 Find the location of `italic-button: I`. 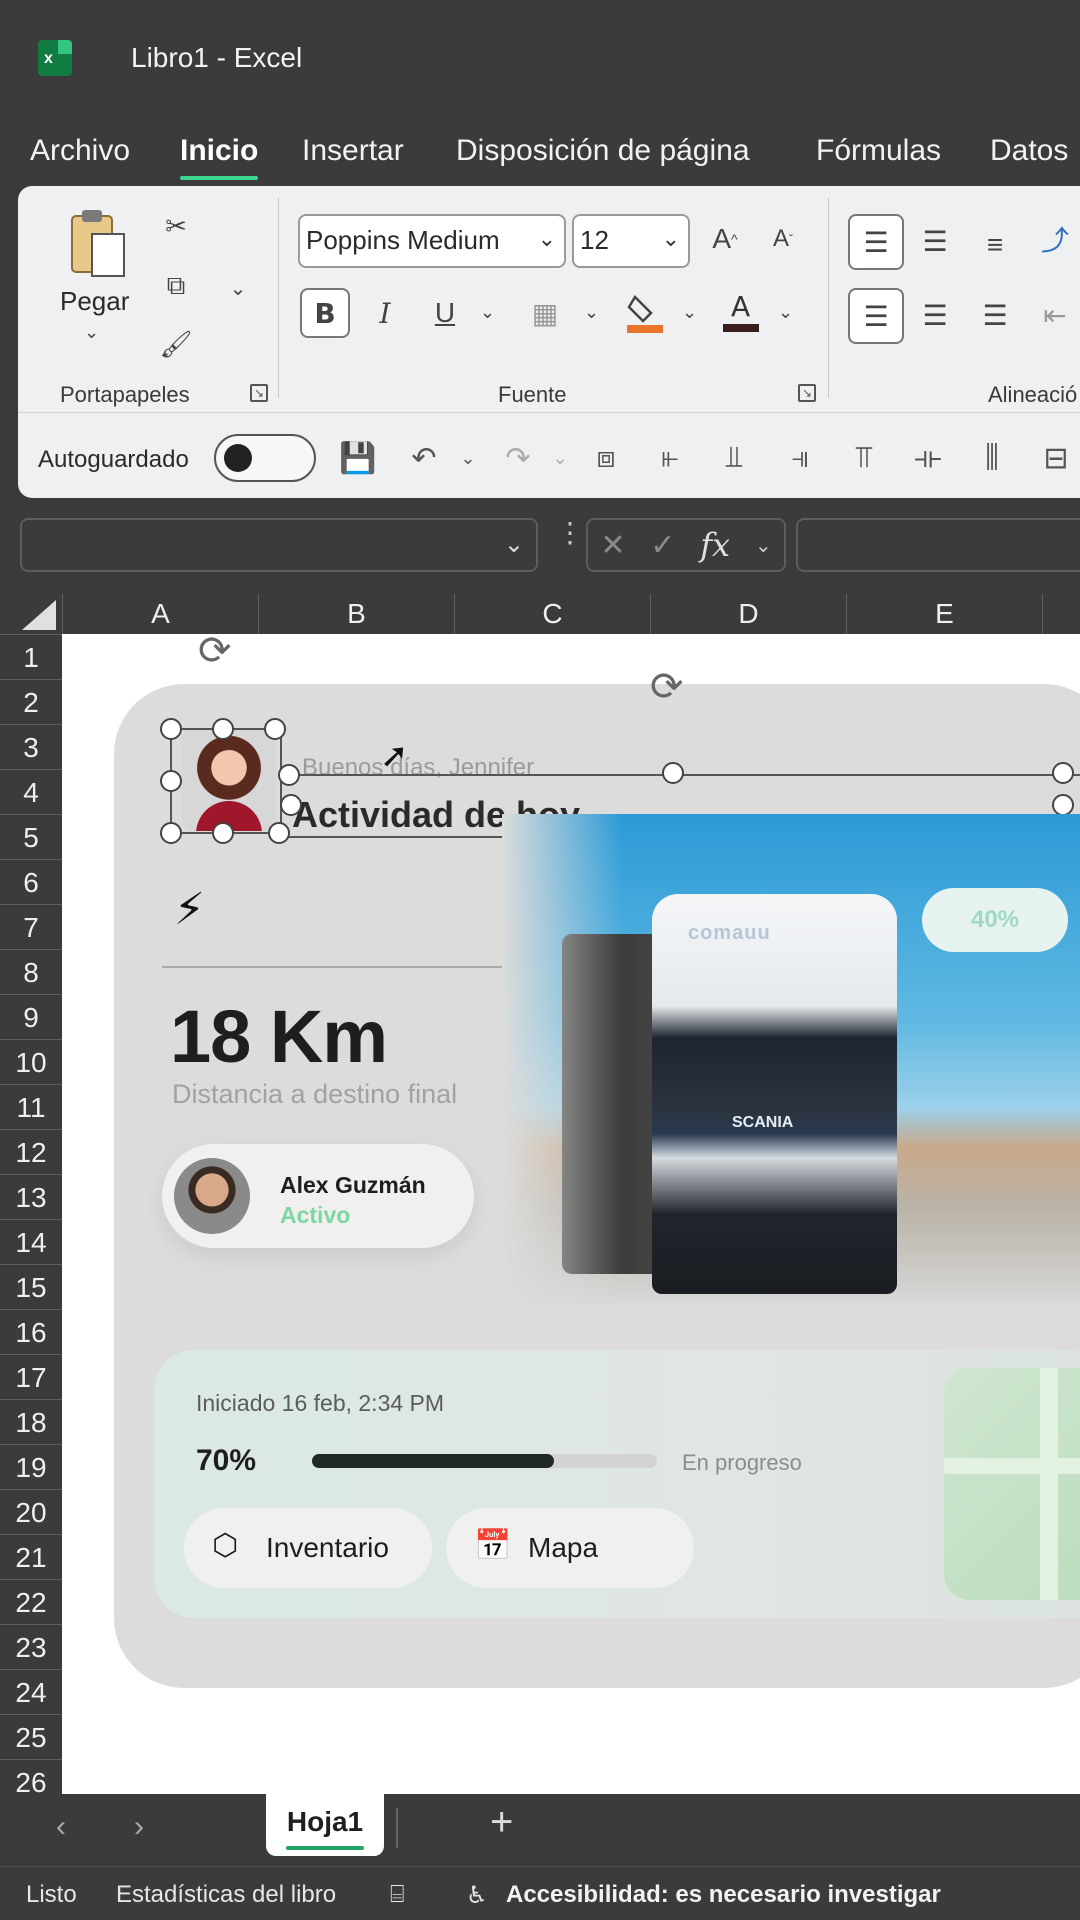

italic-button: I is located at coordinates (385, 313).